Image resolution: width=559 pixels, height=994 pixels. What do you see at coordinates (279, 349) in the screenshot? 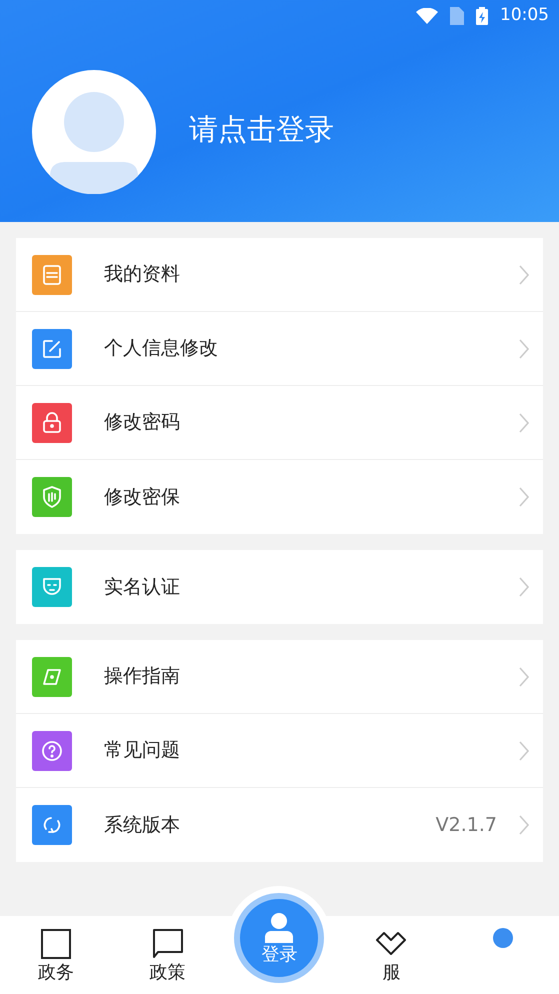
I see `menu-item: 个人信息修改` at bounding box center [279, 349].